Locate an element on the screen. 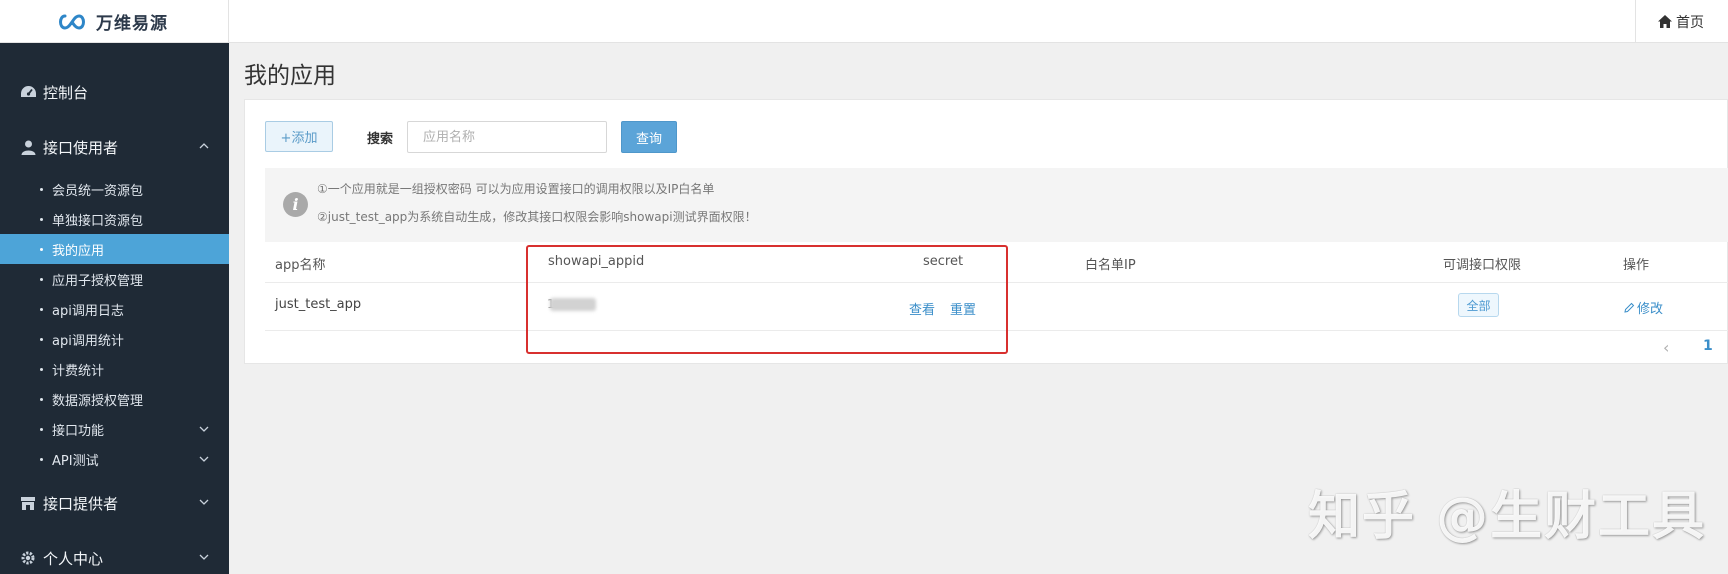  sidebar-item-label: api调用日志 is located at coordinates (88, 311).